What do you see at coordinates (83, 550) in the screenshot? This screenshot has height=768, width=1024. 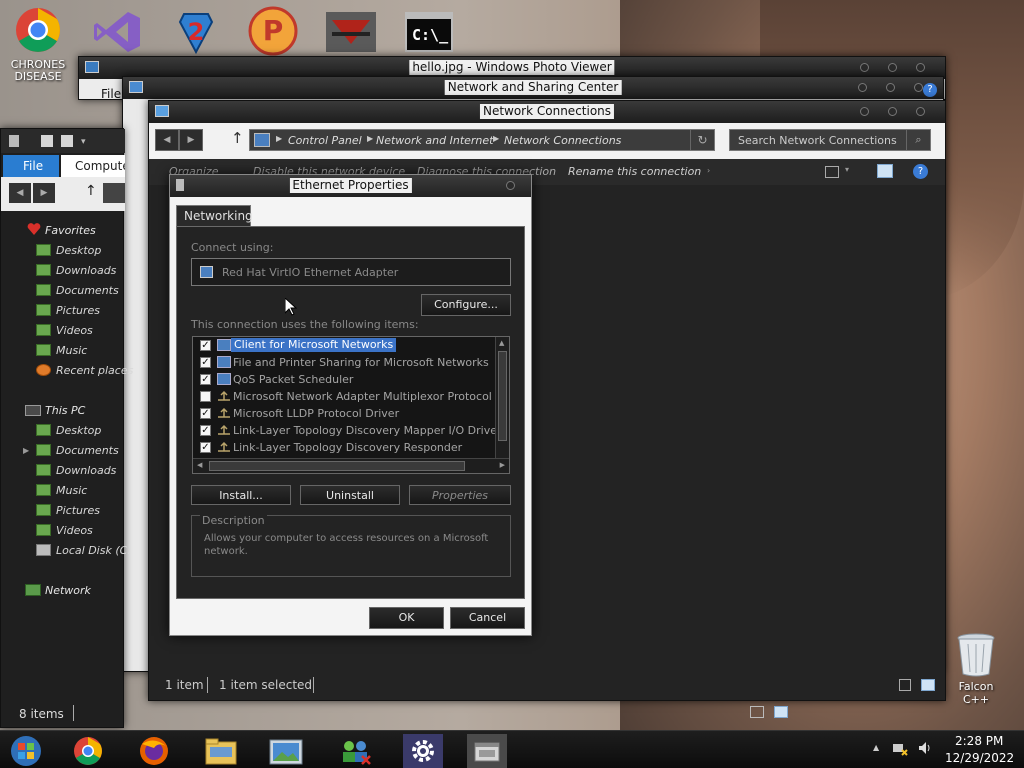 I see `nav-pc-local-disk: Local Disk (C:` at bounding box center [83, 550].